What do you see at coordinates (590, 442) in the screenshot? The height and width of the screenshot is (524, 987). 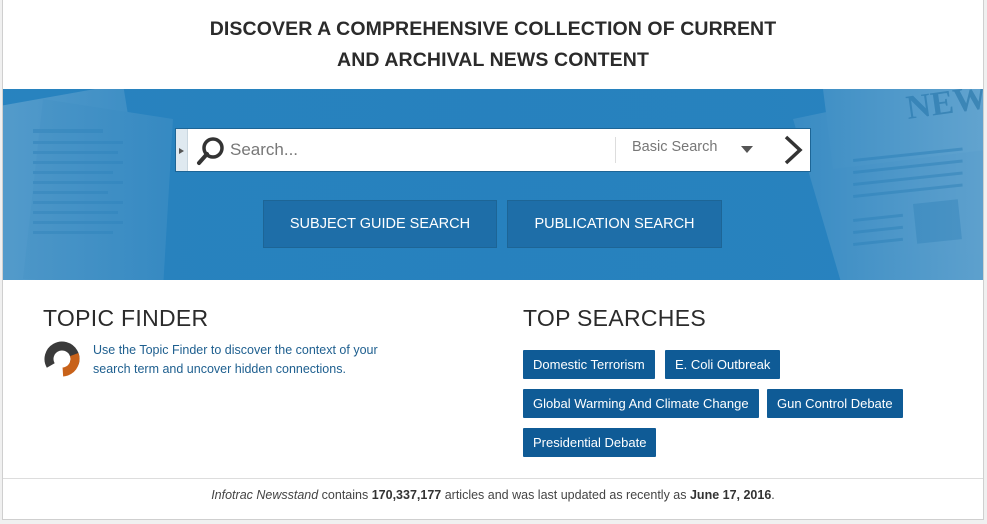 I see `top-search-chip: Presidential Debate` at bounding box center [590, 442].